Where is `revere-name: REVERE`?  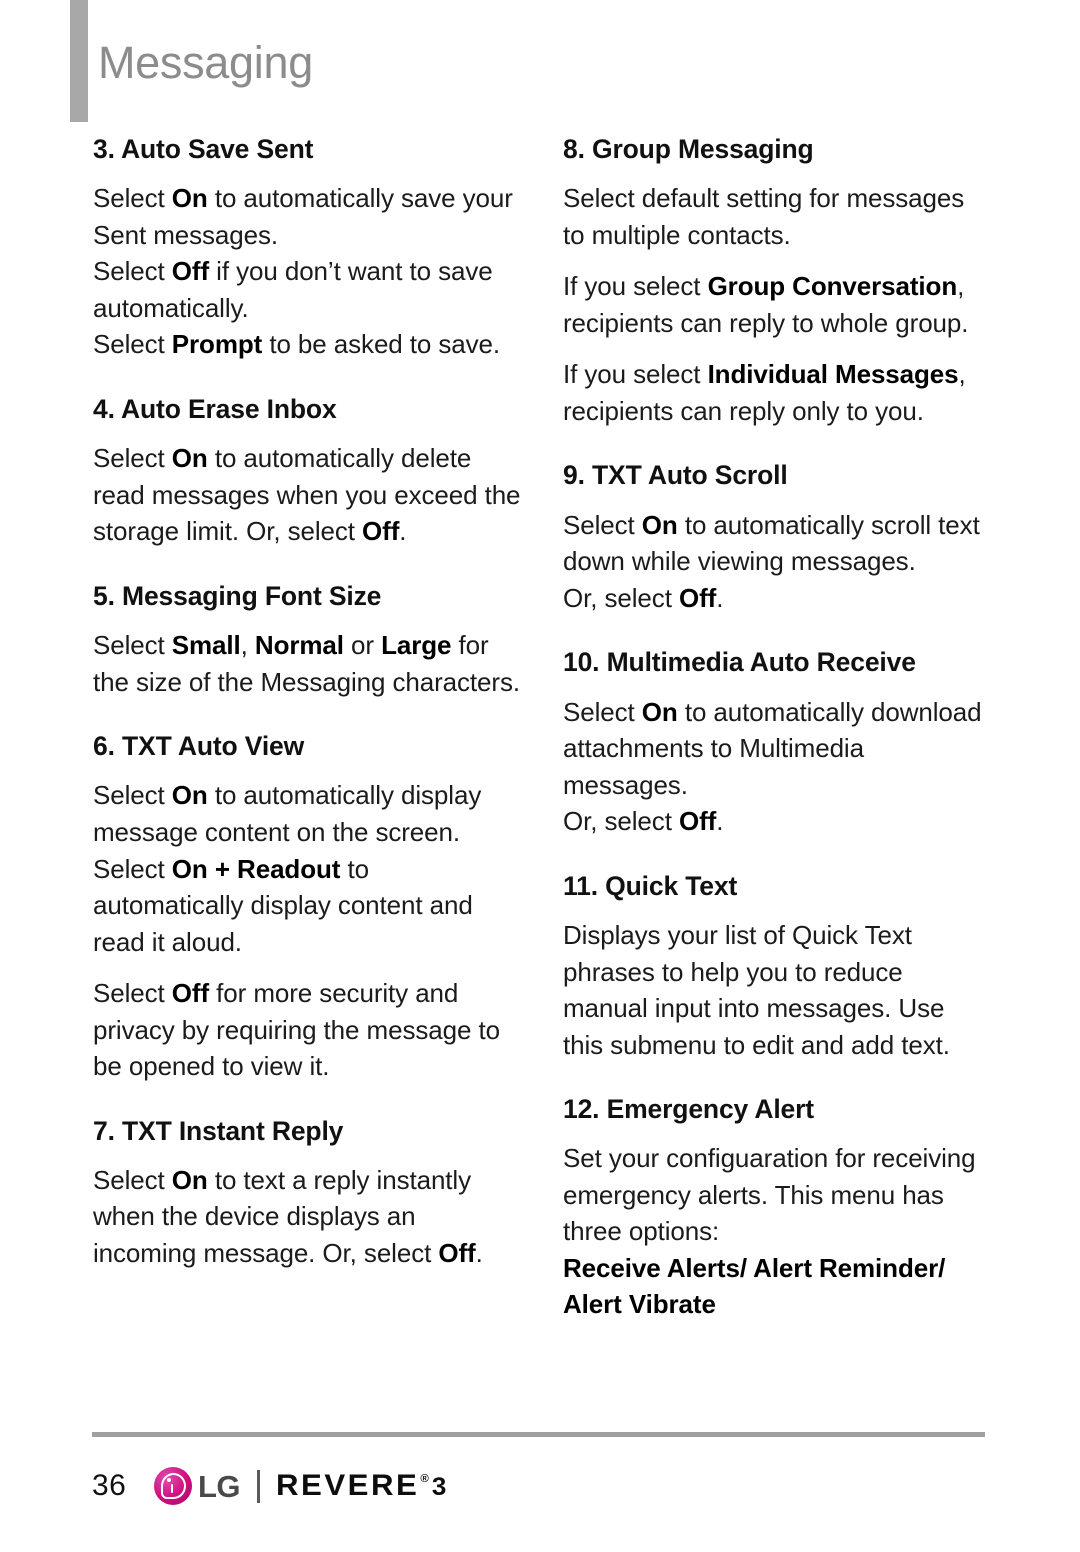
revere-name: REVERE is located at coordinates (347, 1485).